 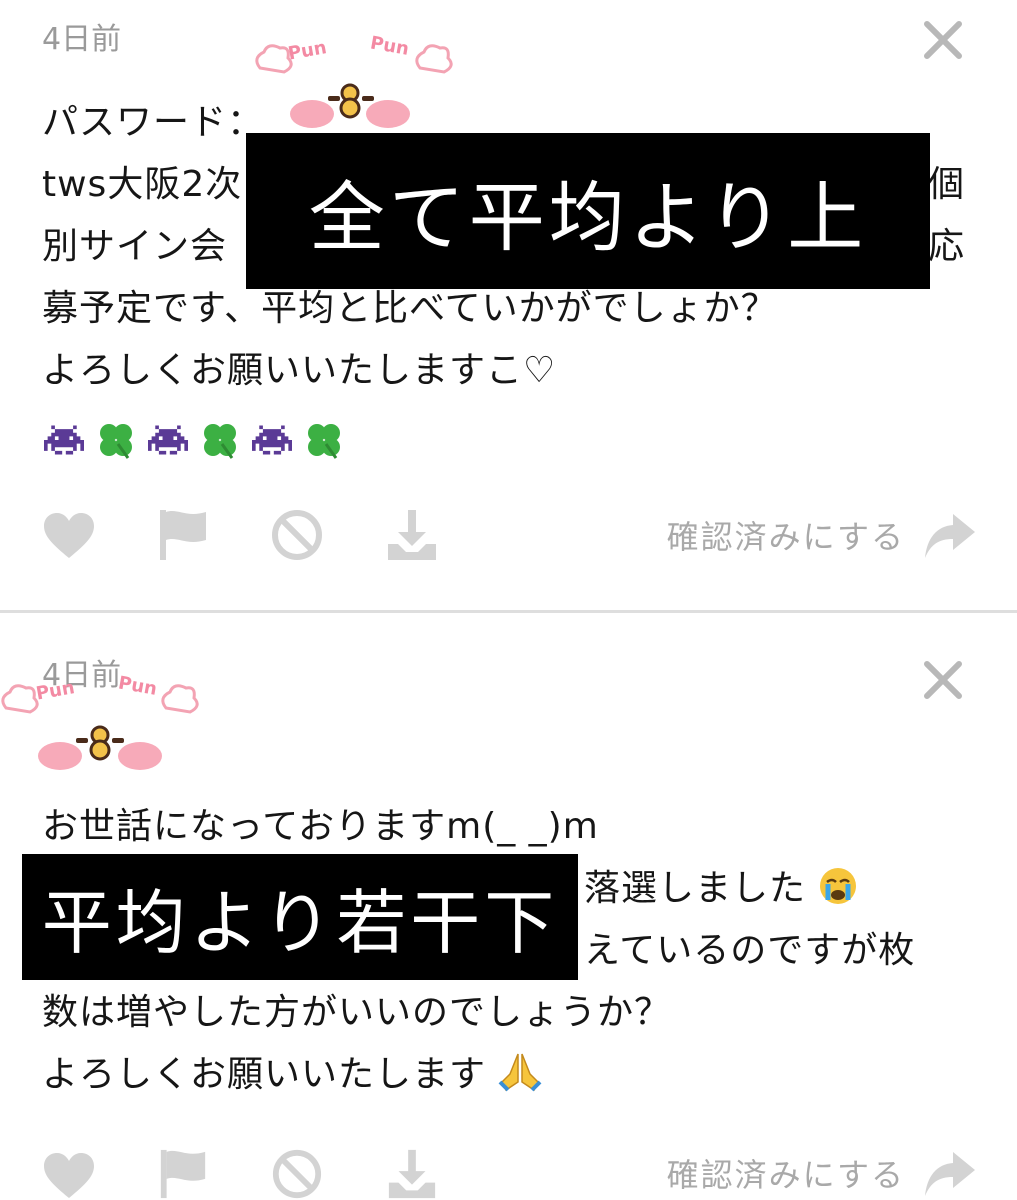 I want to click on message-line-2: 落選しました, so click(x=721, y=889).